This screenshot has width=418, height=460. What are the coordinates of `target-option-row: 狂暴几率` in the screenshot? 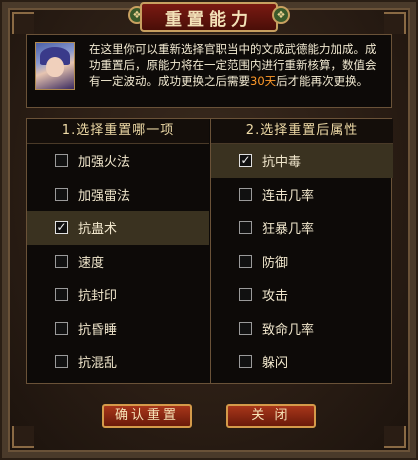 It's located at (302, 228).